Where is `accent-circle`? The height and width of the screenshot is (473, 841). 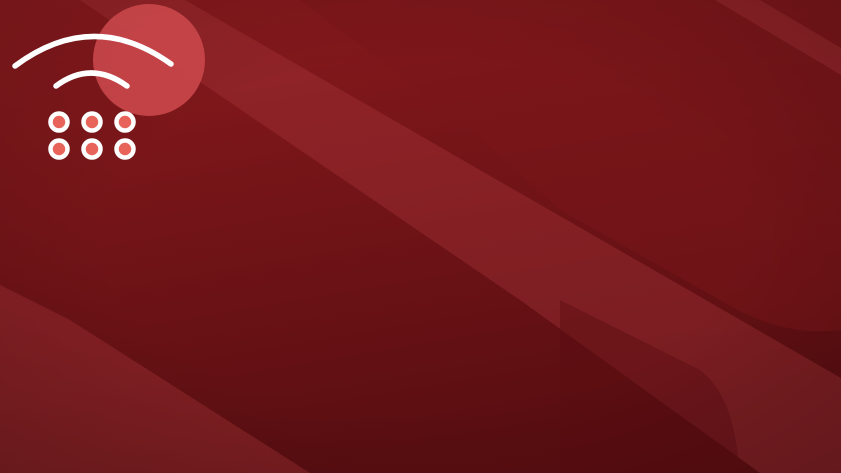
accent-circle is located at coordinates (149, 60).